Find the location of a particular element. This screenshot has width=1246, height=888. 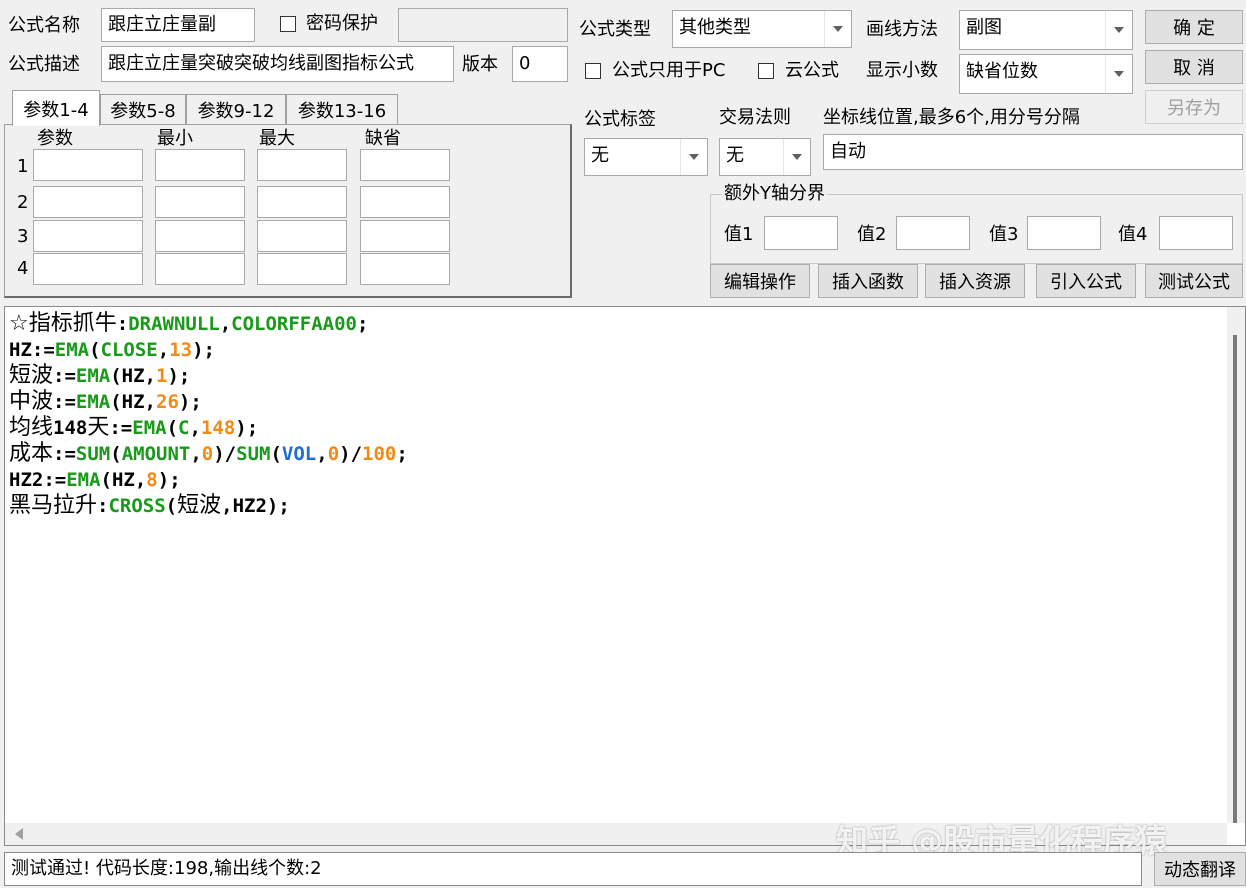

param-4-max-input is located at coordinates (302, 269).